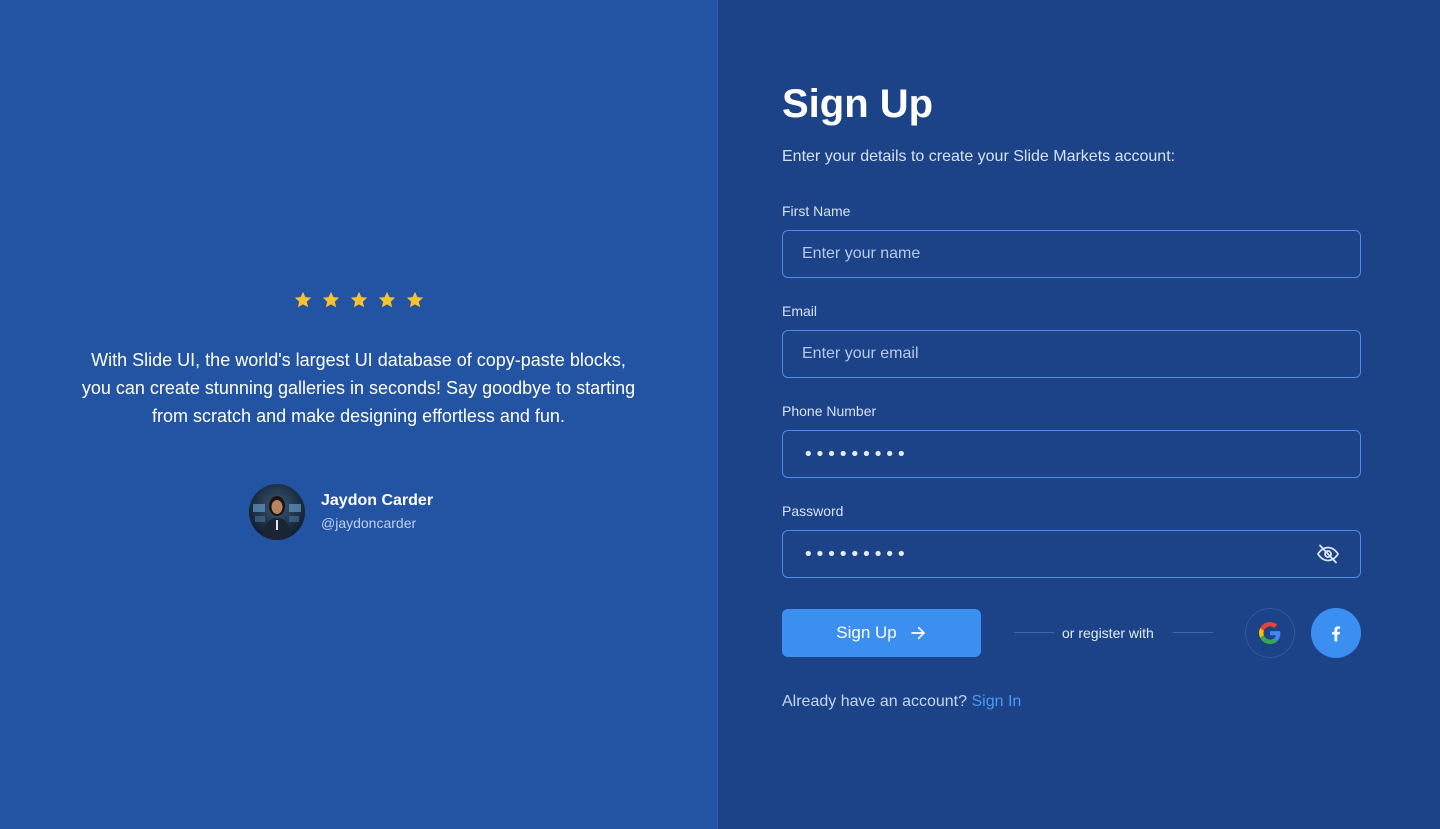  Describe the element at coordinates (829, 411) in the screenshot. I see `phone-label: Phone Number` at that location.